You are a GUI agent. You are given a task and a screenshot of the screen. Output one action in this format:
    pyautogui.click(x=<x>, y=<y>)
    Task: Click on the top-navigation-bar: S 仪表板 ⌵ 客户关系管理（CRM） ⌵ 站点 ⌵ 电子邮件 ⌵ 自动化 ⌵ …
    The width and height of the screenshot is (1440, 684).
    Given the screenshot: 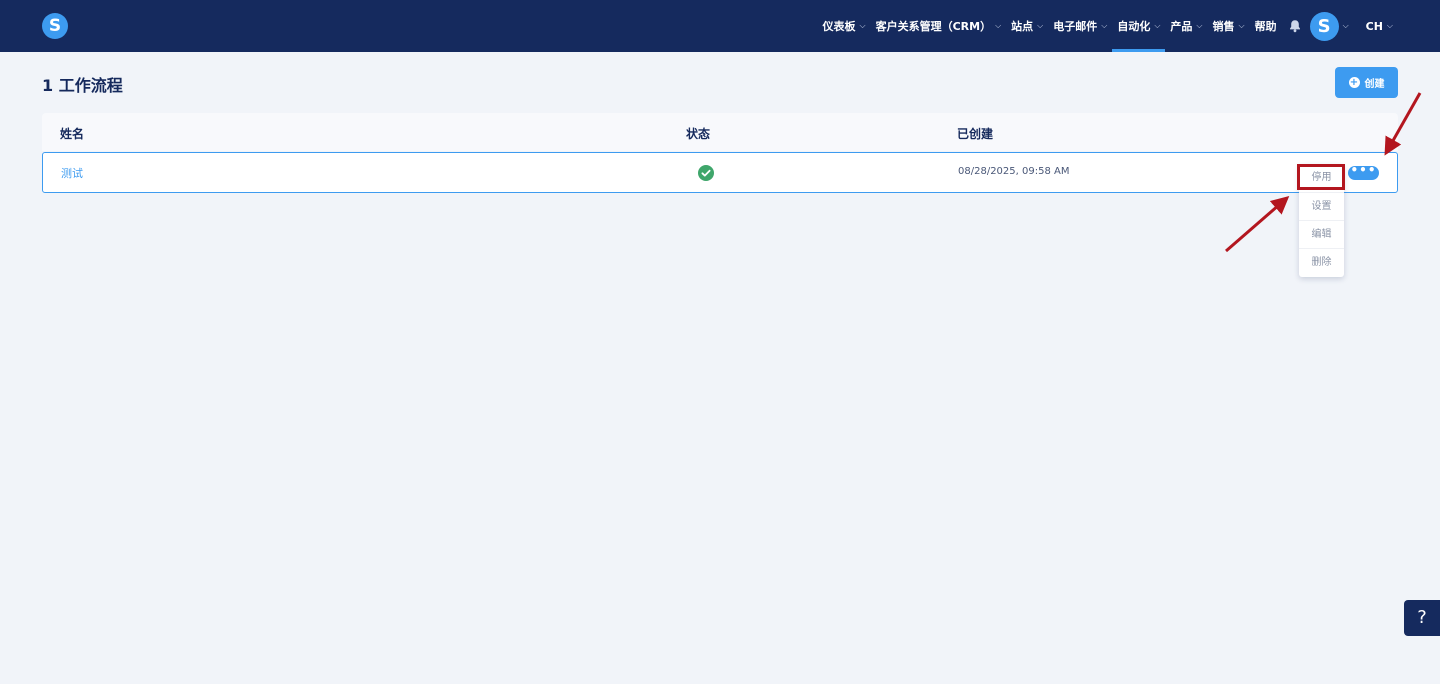 What is the action you would take?
    pyautogui.click(x=720, y=26)
    